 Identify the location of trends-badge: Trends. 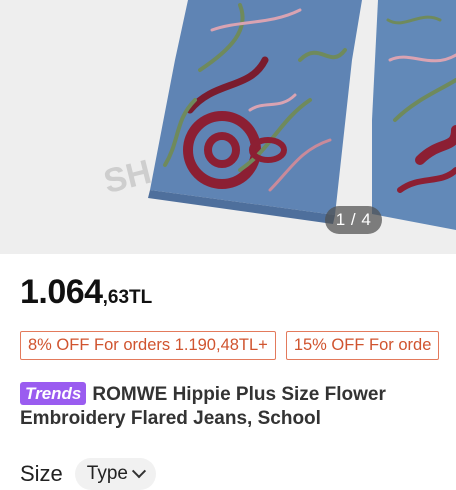
(53, 393).